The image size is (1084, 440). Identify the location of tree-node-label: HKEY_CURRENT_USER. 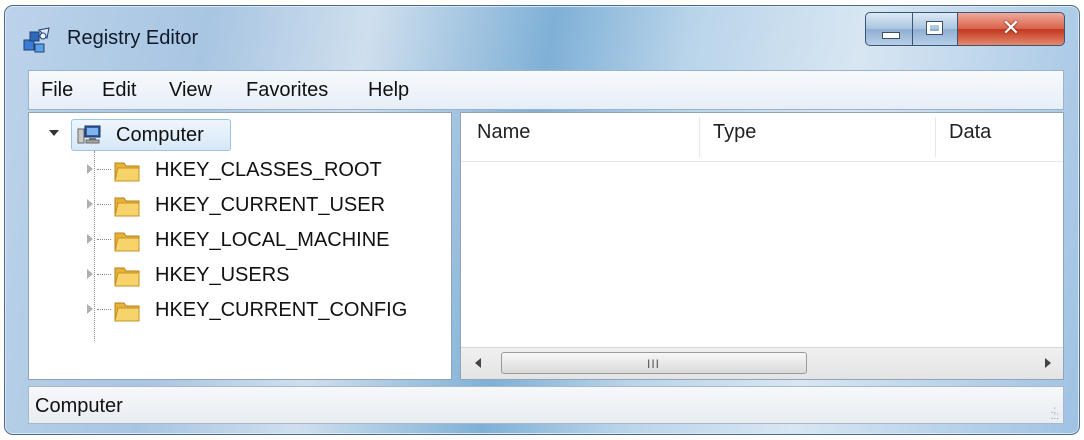
(270, 205).